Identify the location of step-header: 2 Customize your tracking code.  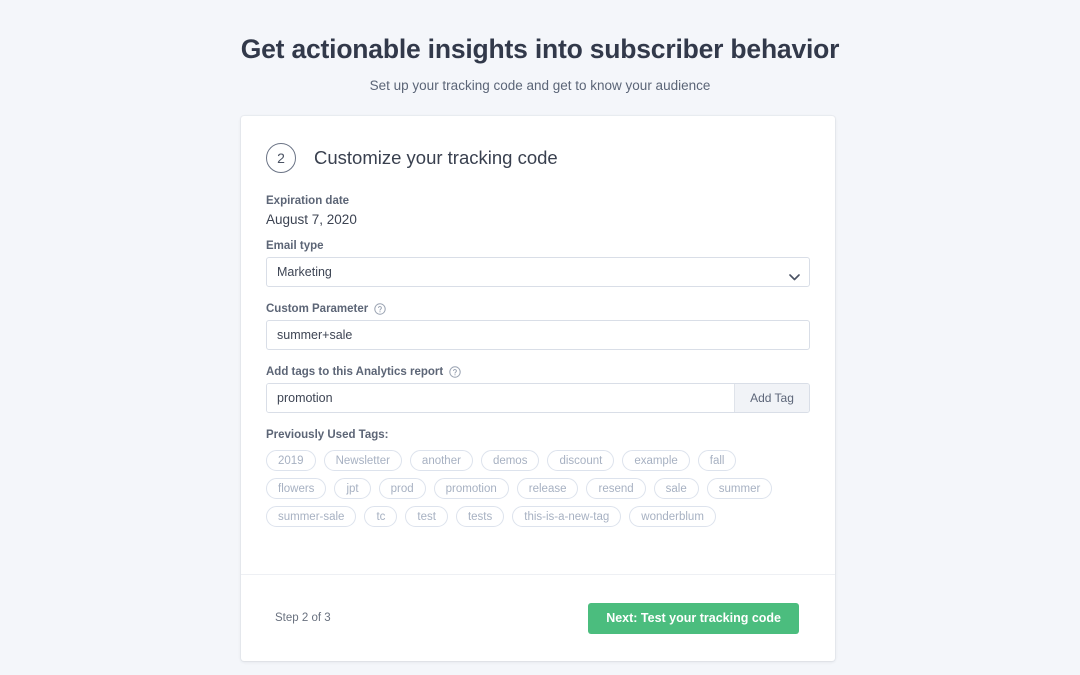
(538, 158).